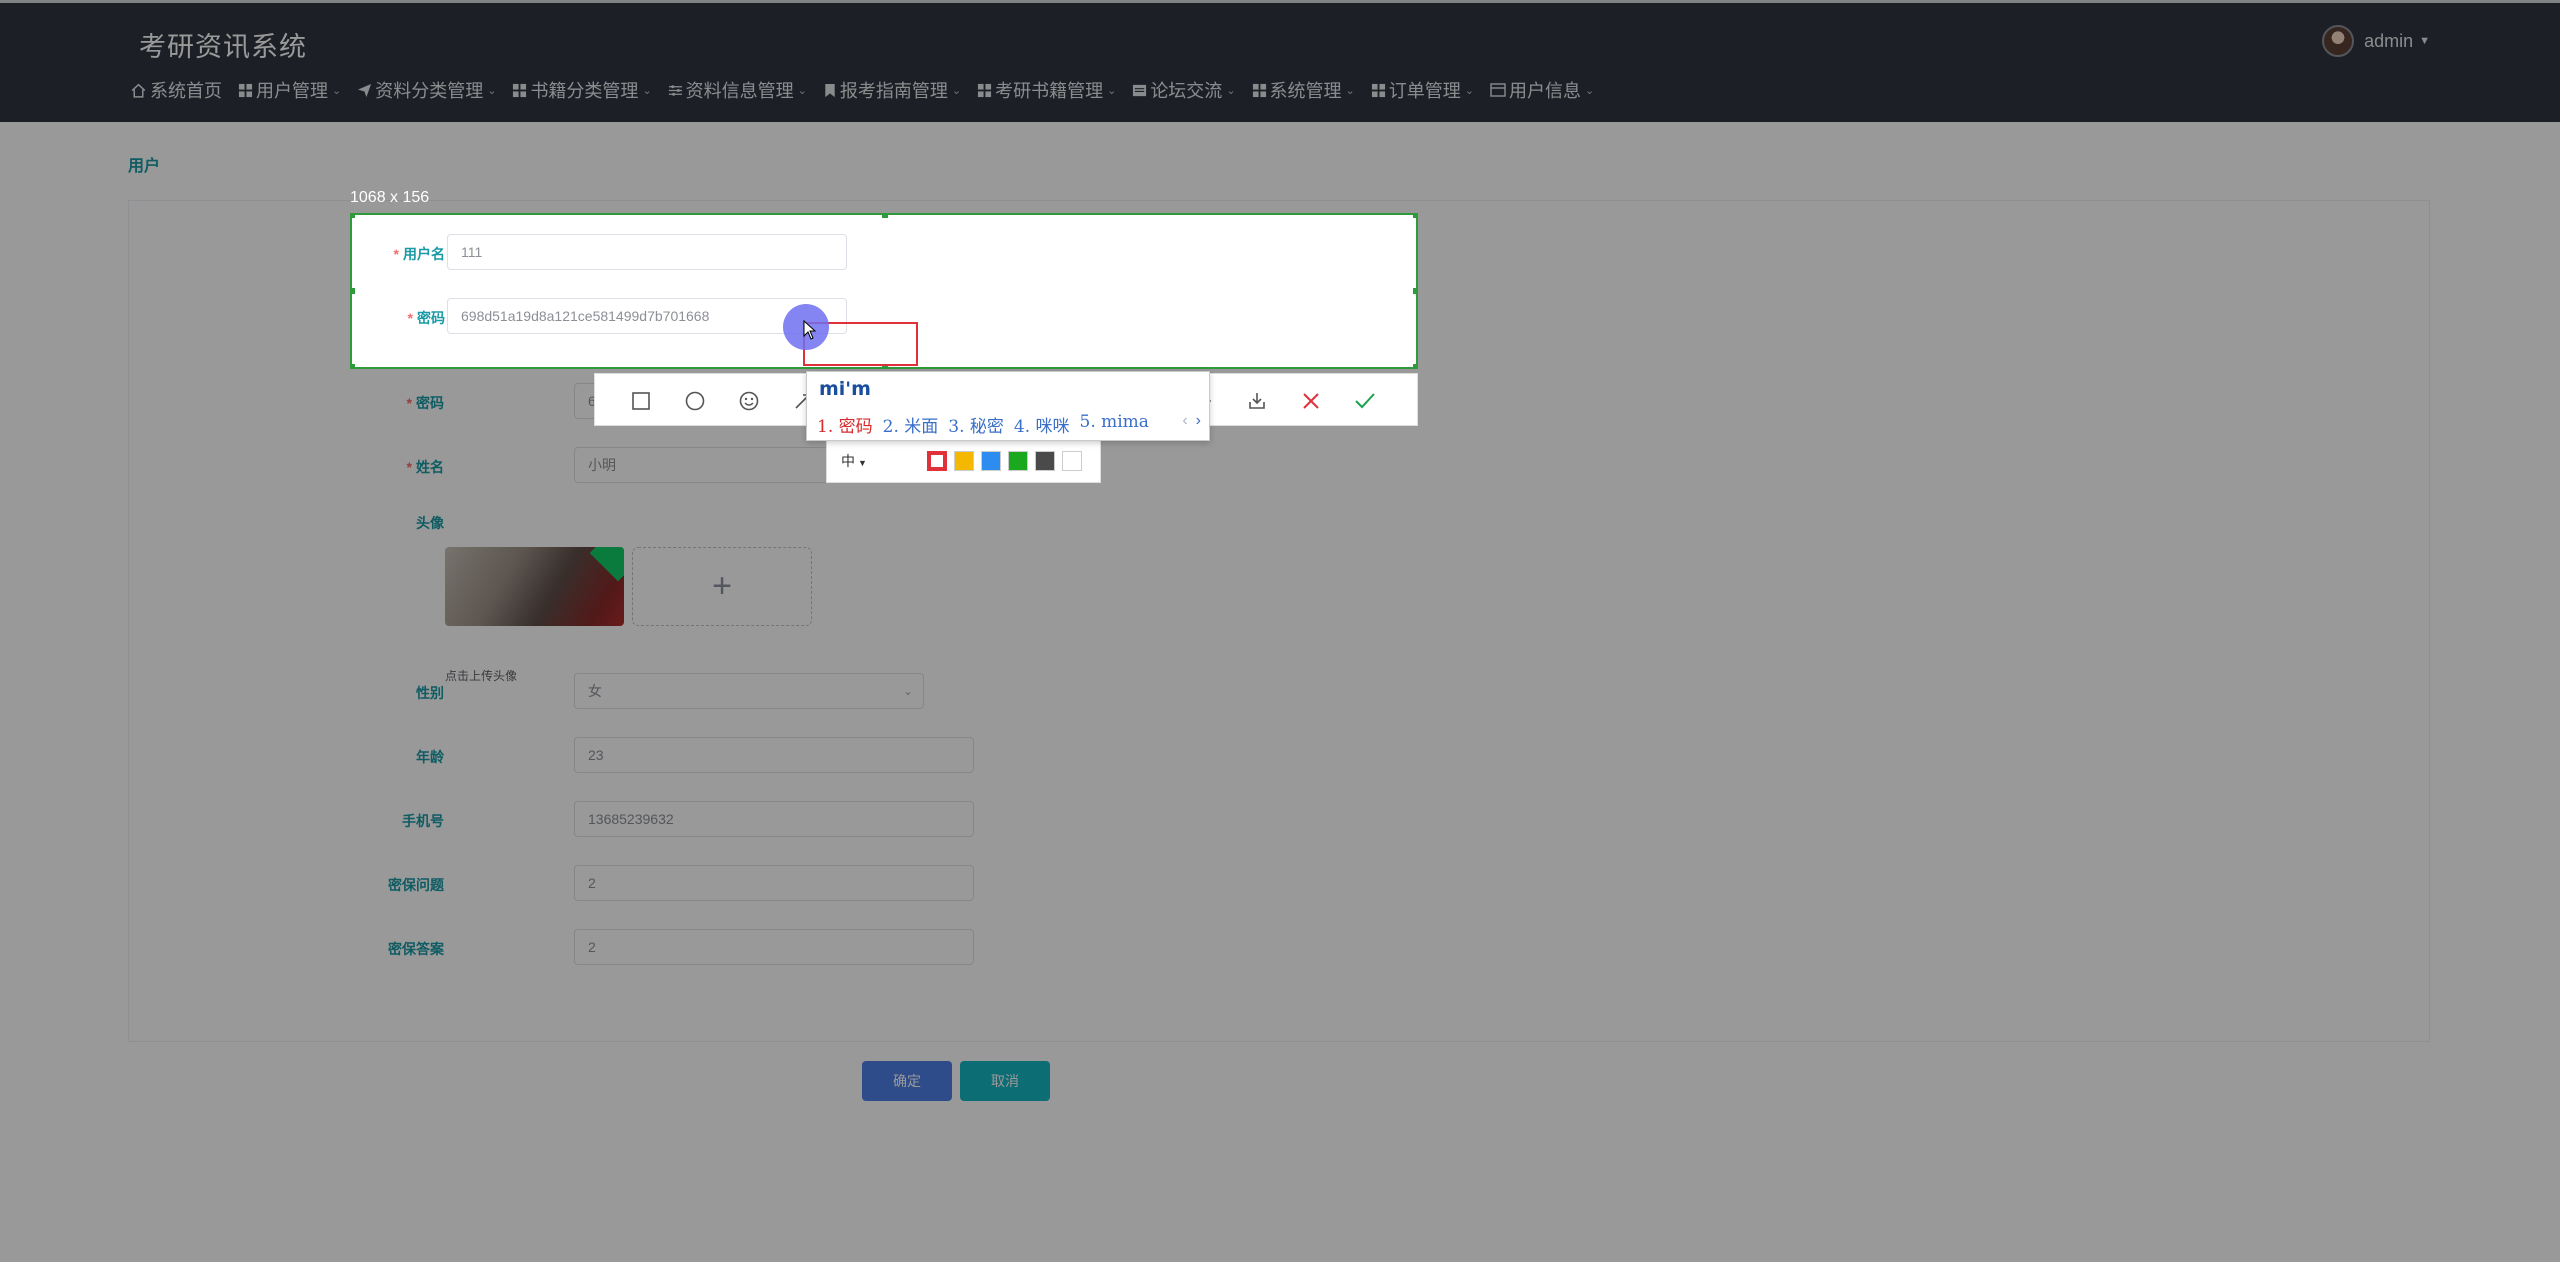  Describe the element at coordinates (1184, 420) in the screenshot. I see `ime-prev-page-icon: ‹` at that location.